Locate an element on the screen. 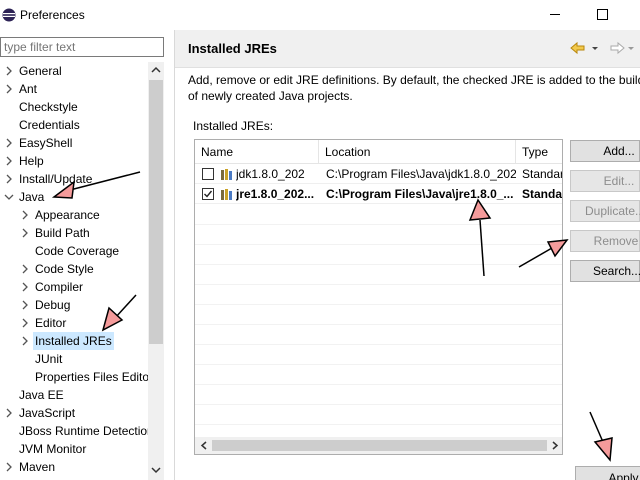 The height and width of the screenshot is (480, 640). tree-item: Help is located at coordinates (23, 161).